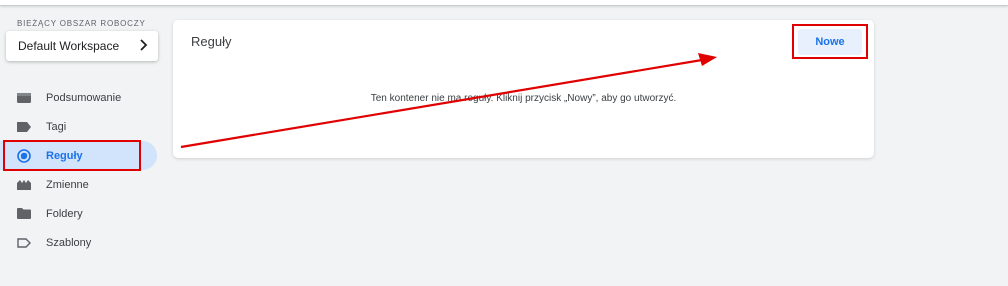 The height and width of the screenshot is (286, 1008). Describe the element at coordinates (24, 155) in the screenshot. I see `trigger-icon` at that location.